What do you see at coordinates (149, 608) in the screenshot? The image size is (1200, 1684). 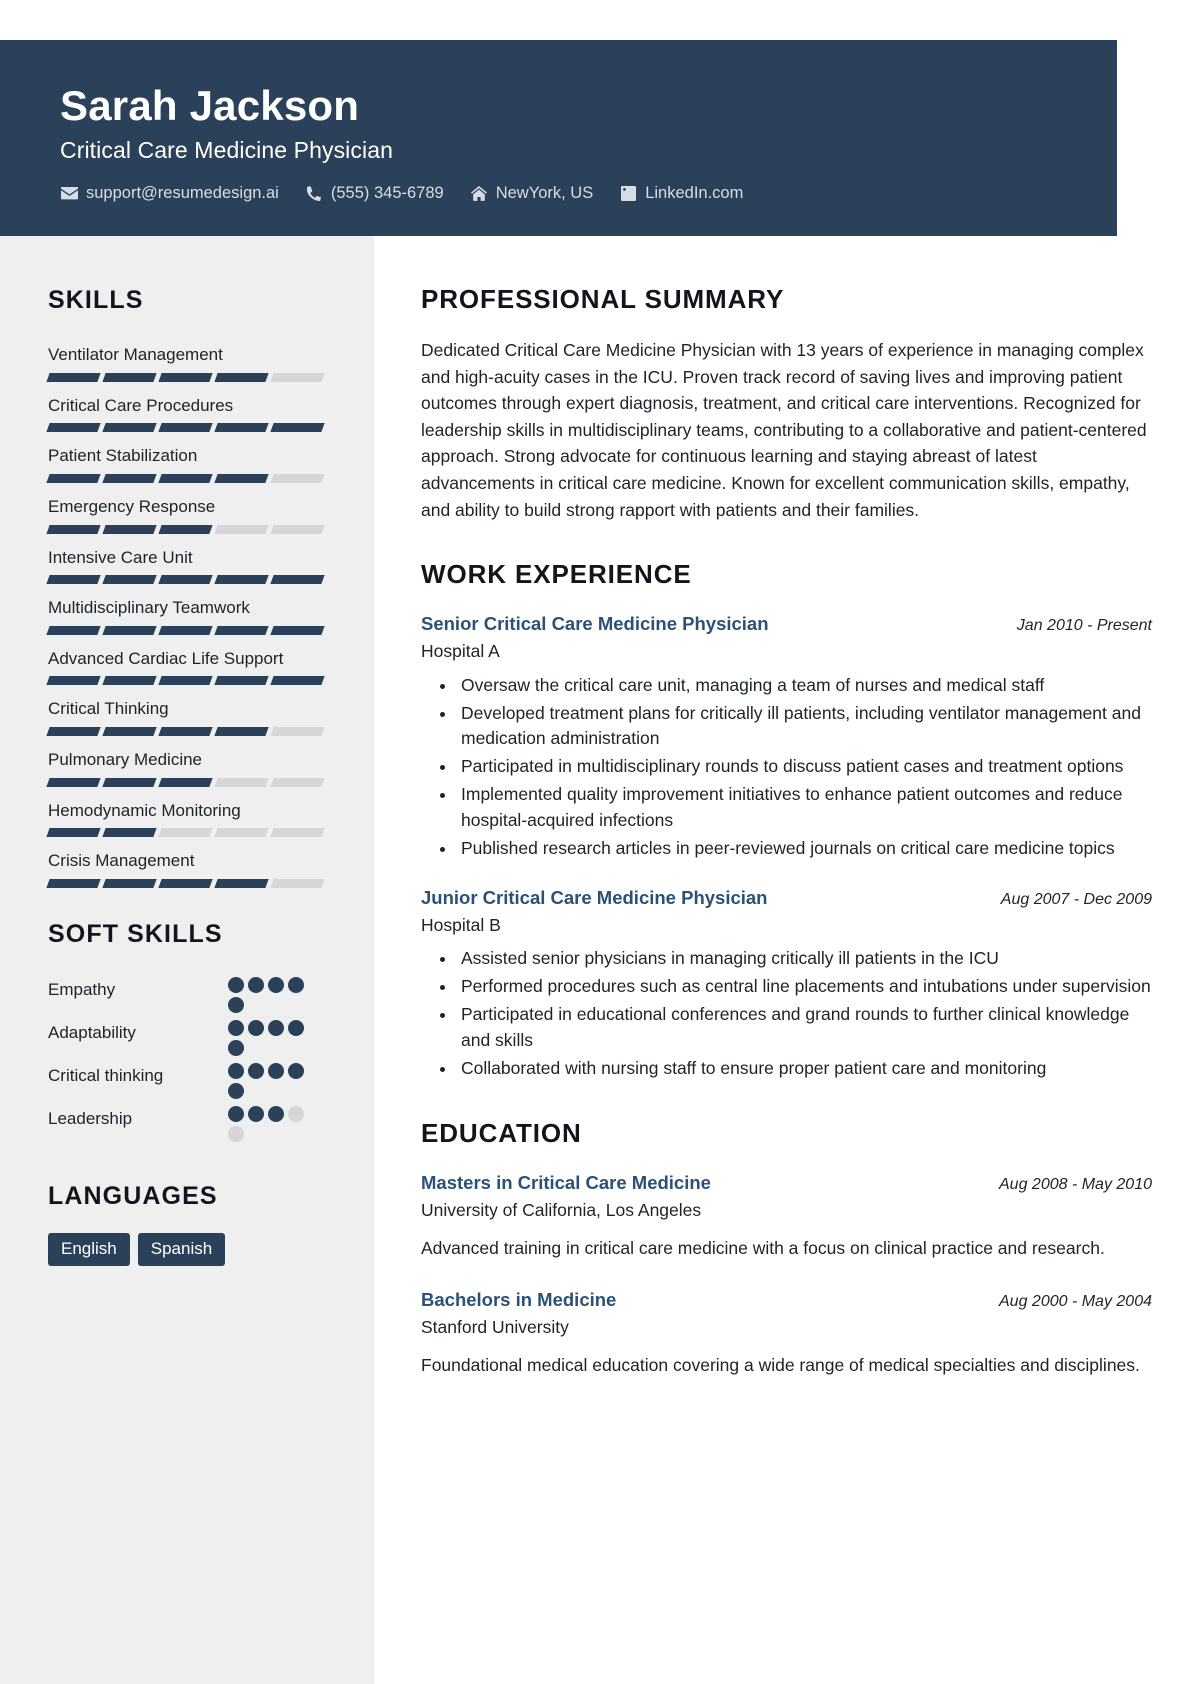 I see `skill-label: Multidisciplinary Teamwork` at bounding box center [149, 608].